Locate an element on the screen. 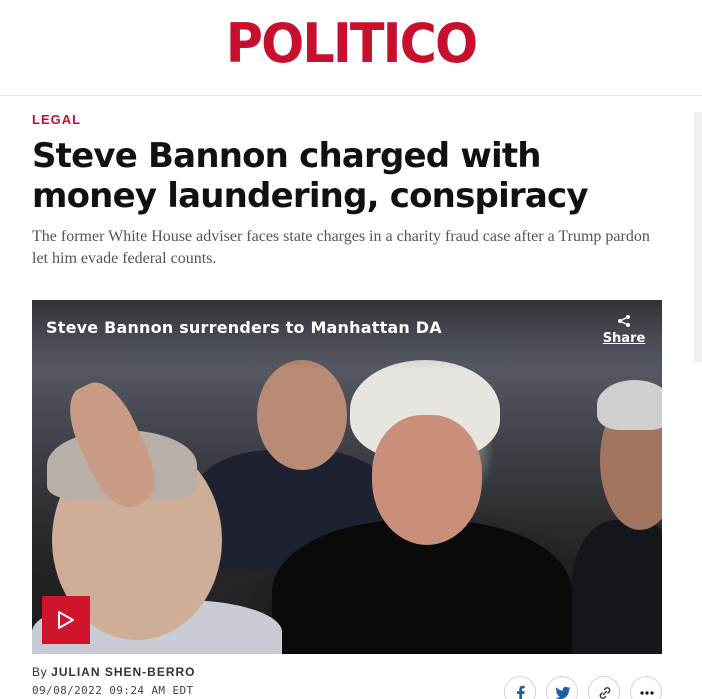  scrollbar is located at coordinates (698, 237).